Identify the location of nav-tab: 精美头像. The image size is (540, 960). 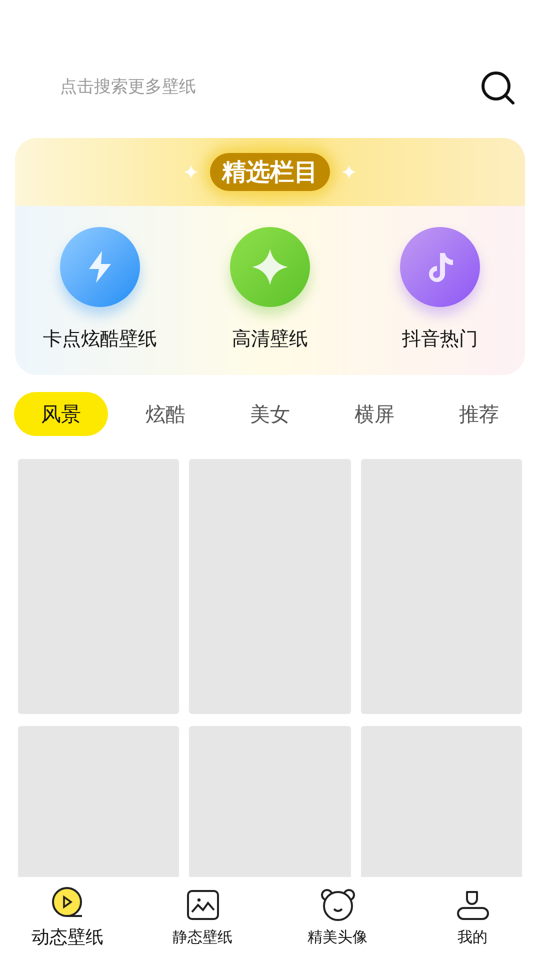
(337, 918).